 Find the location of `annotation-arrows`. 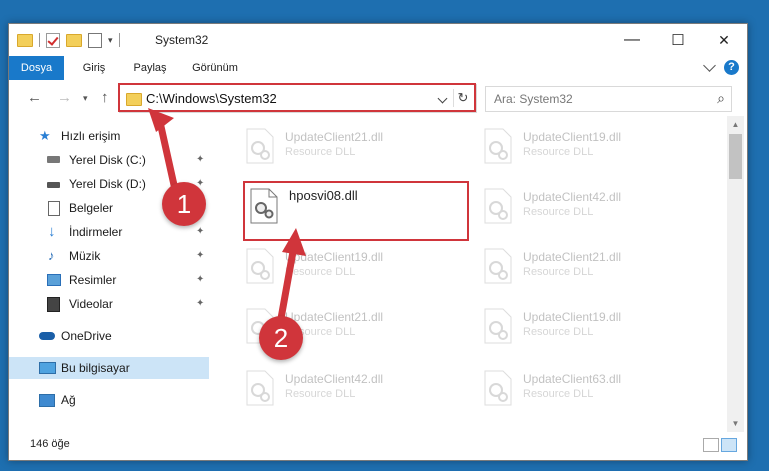

annotation-arrows is located at coordinates (227, 218).